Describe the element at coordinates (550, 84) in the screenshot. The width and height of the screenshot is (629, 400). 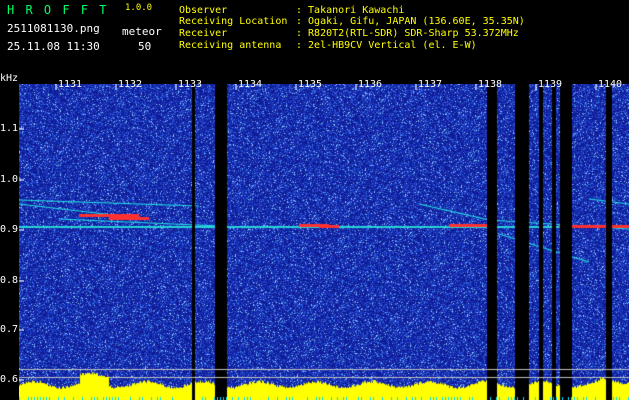
I see `x-tick-label: 1139` at that location.